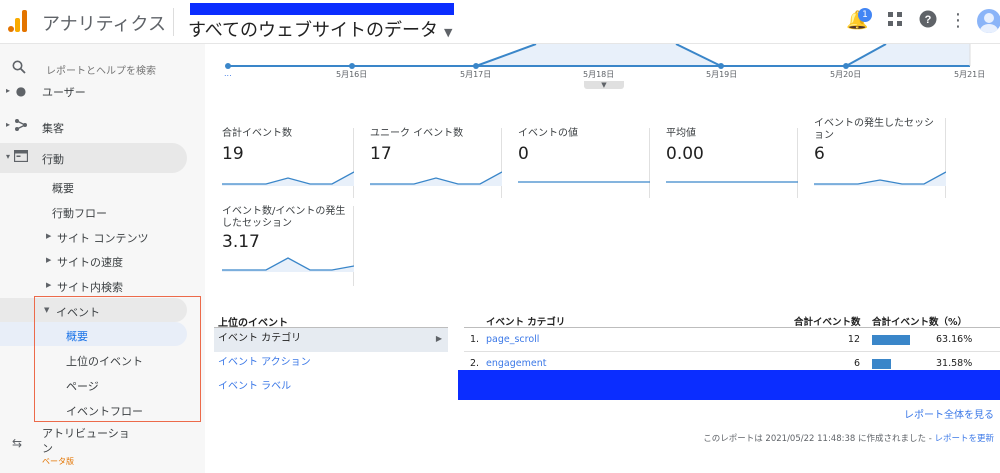 This screenshot has width=1000, height=473. What do you see at coordinates (685, 154) in the screenshot?
I see `metric-value: 0.00` at bounding box center [685, 154].